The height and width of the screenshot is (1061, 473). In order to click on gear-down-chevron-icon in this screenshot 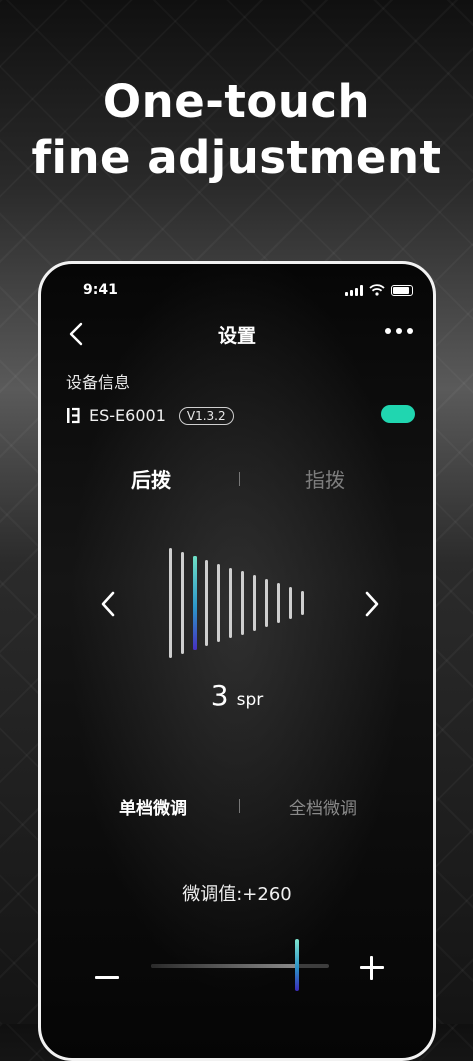, I will do `click(108, 604)`.